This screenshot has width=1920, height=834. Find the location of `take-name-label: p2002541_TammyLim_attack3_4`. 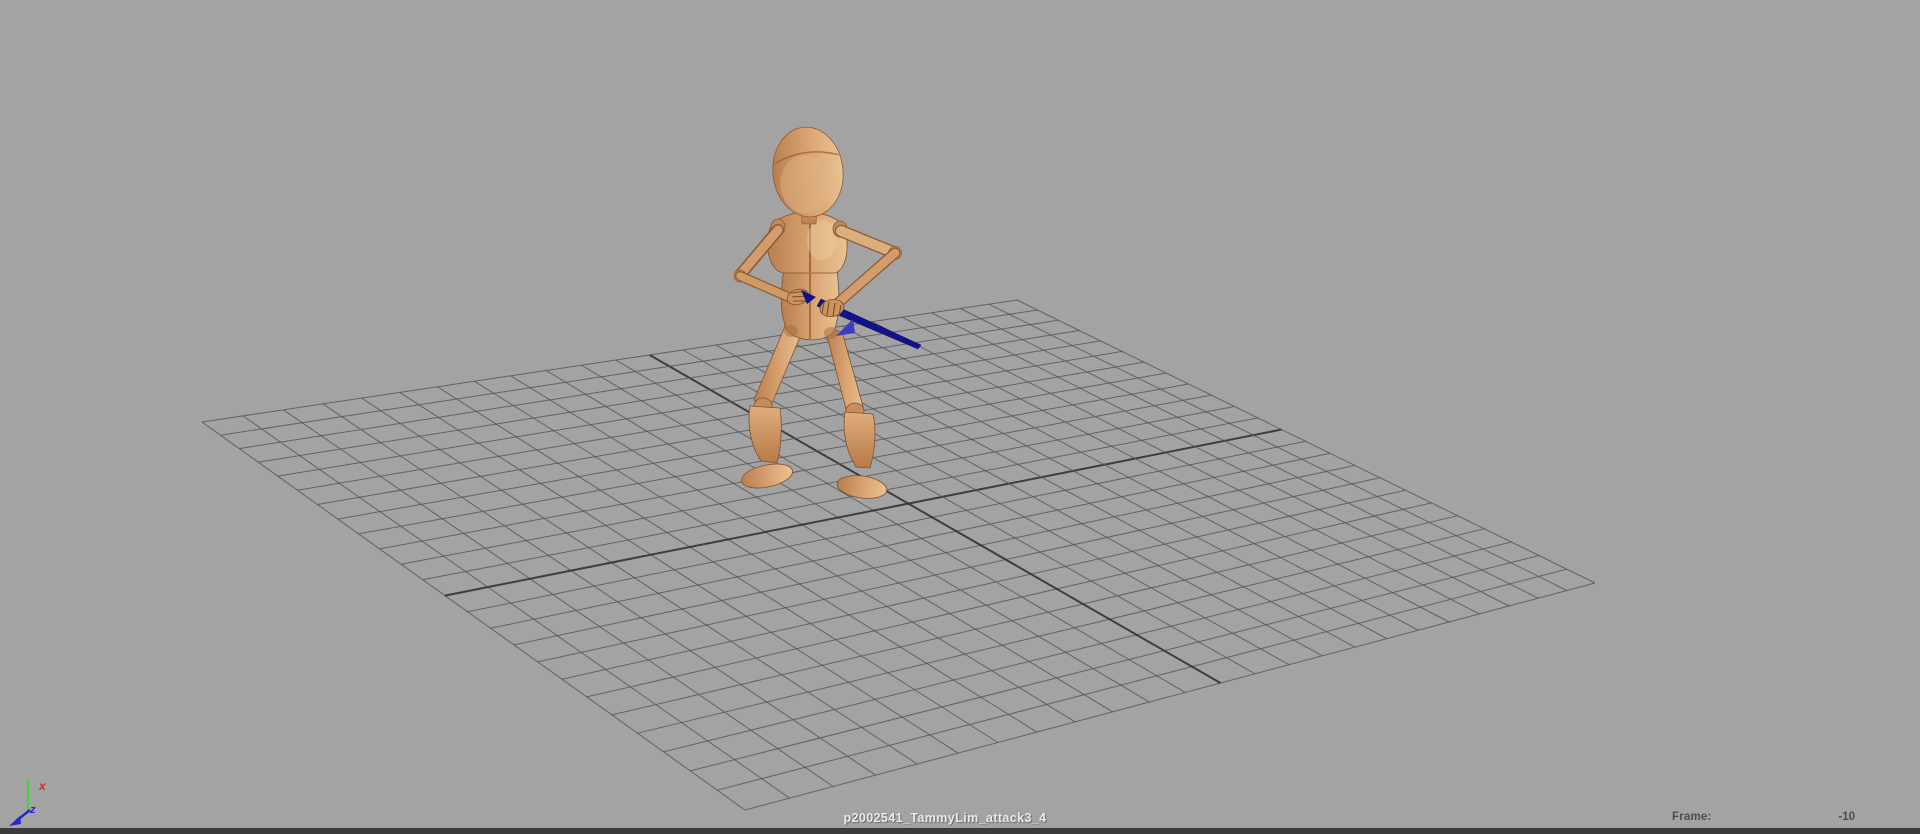

take-name-label: p2002541_TammyLim_attack3_4 is located at coordinates (945, 818).